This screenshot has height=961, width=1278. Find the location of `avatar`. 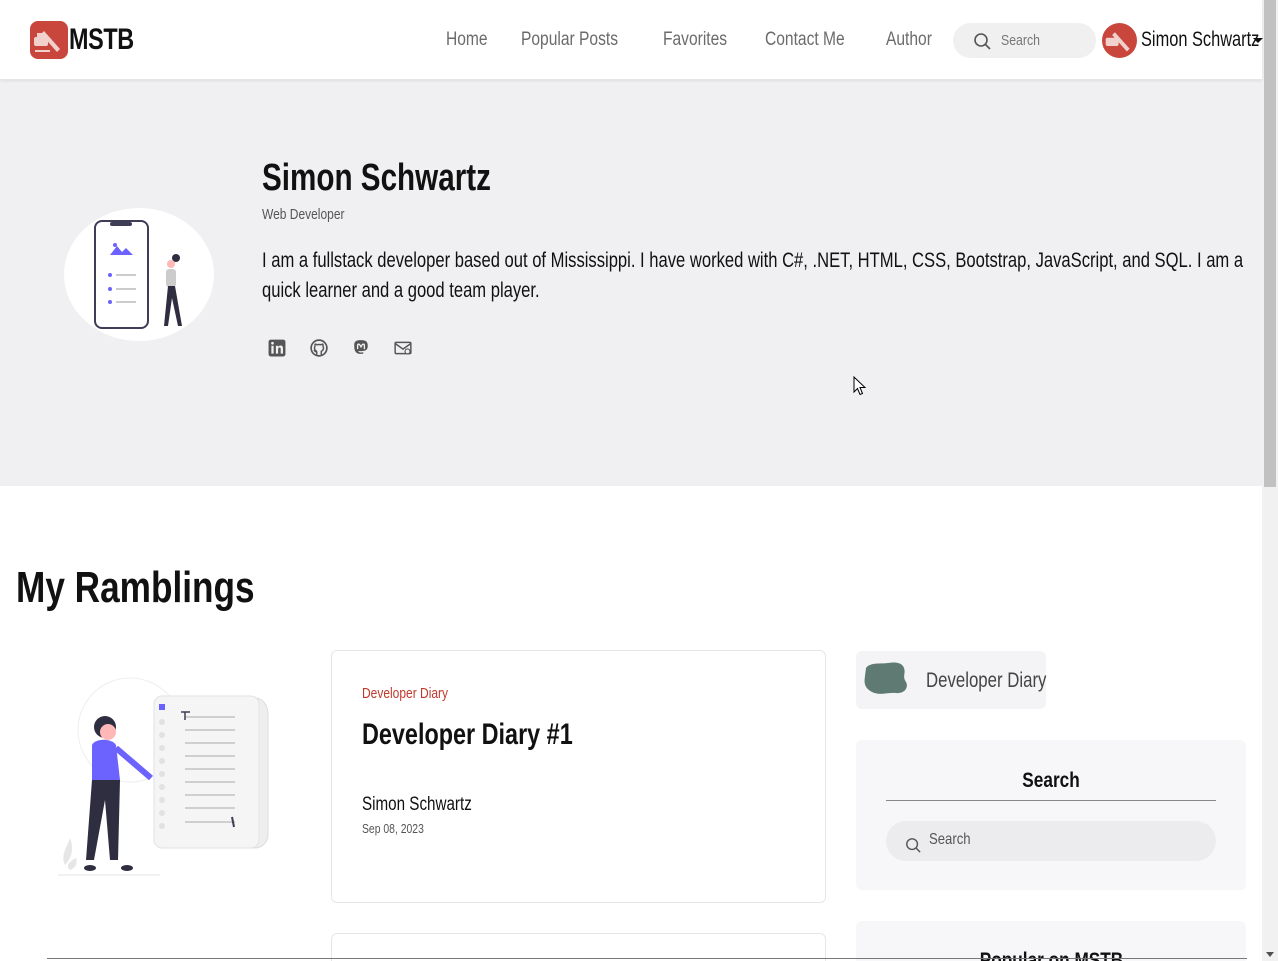

avatar is located at coordinates (1119, 40).